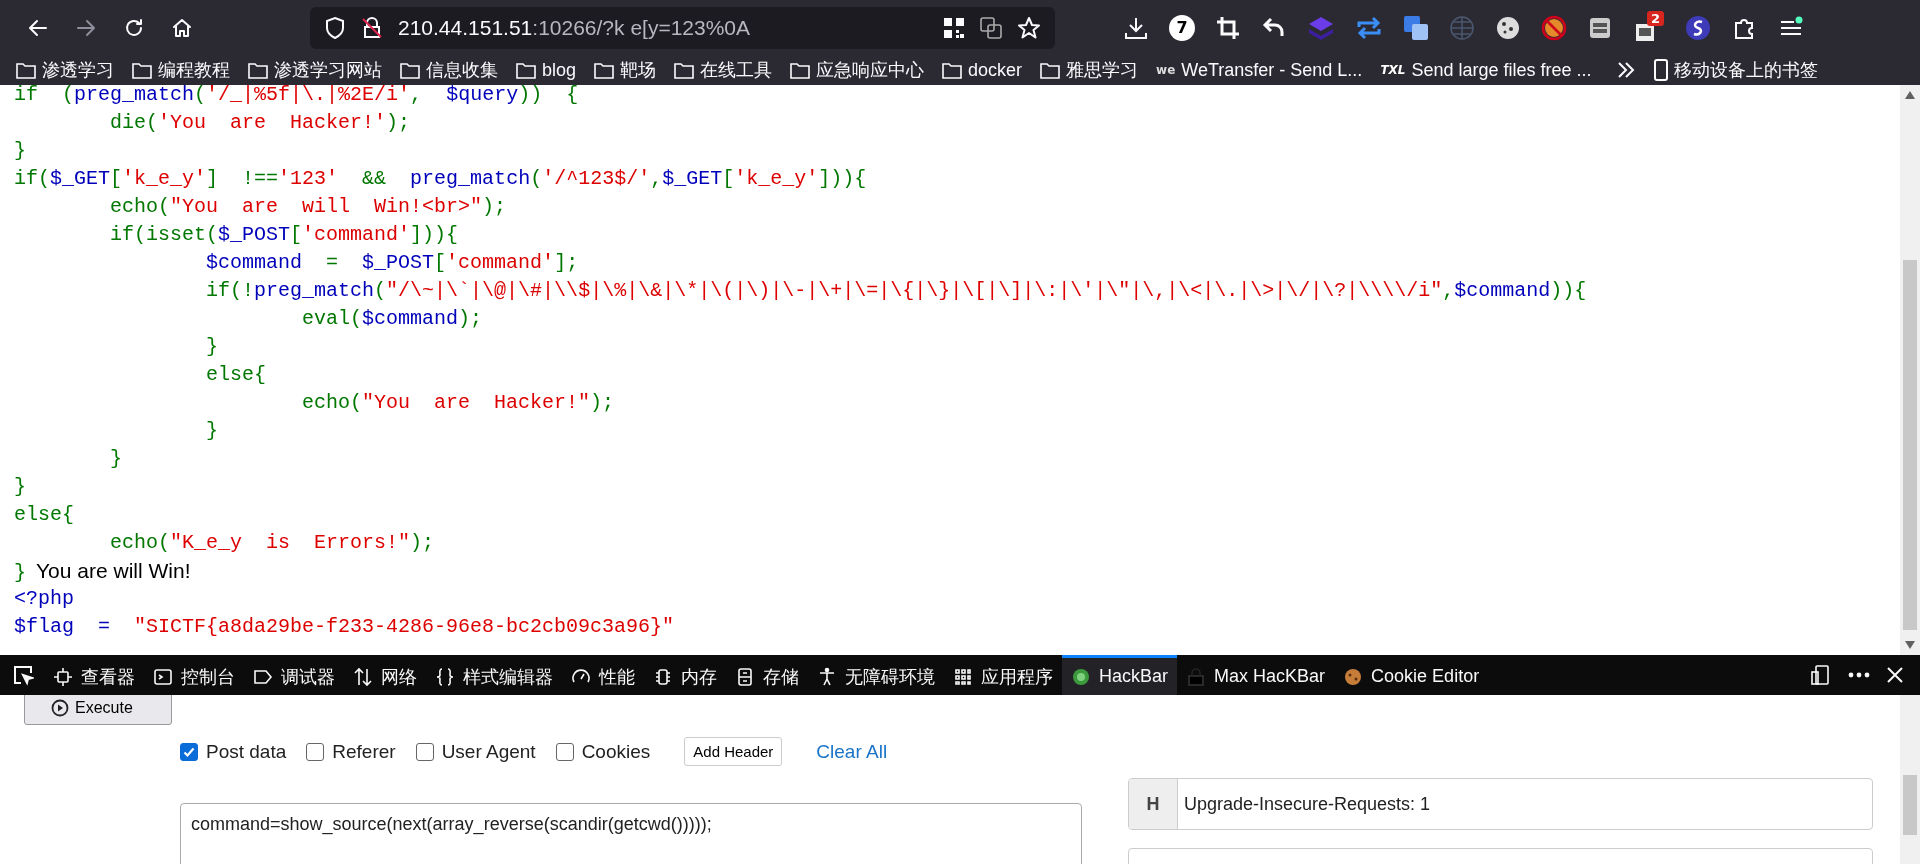 This screenshot has height=864, width=1920. Describe the element at coordinates (1910, 370) in the screenshot. I see `page-scrollbar` at that location.